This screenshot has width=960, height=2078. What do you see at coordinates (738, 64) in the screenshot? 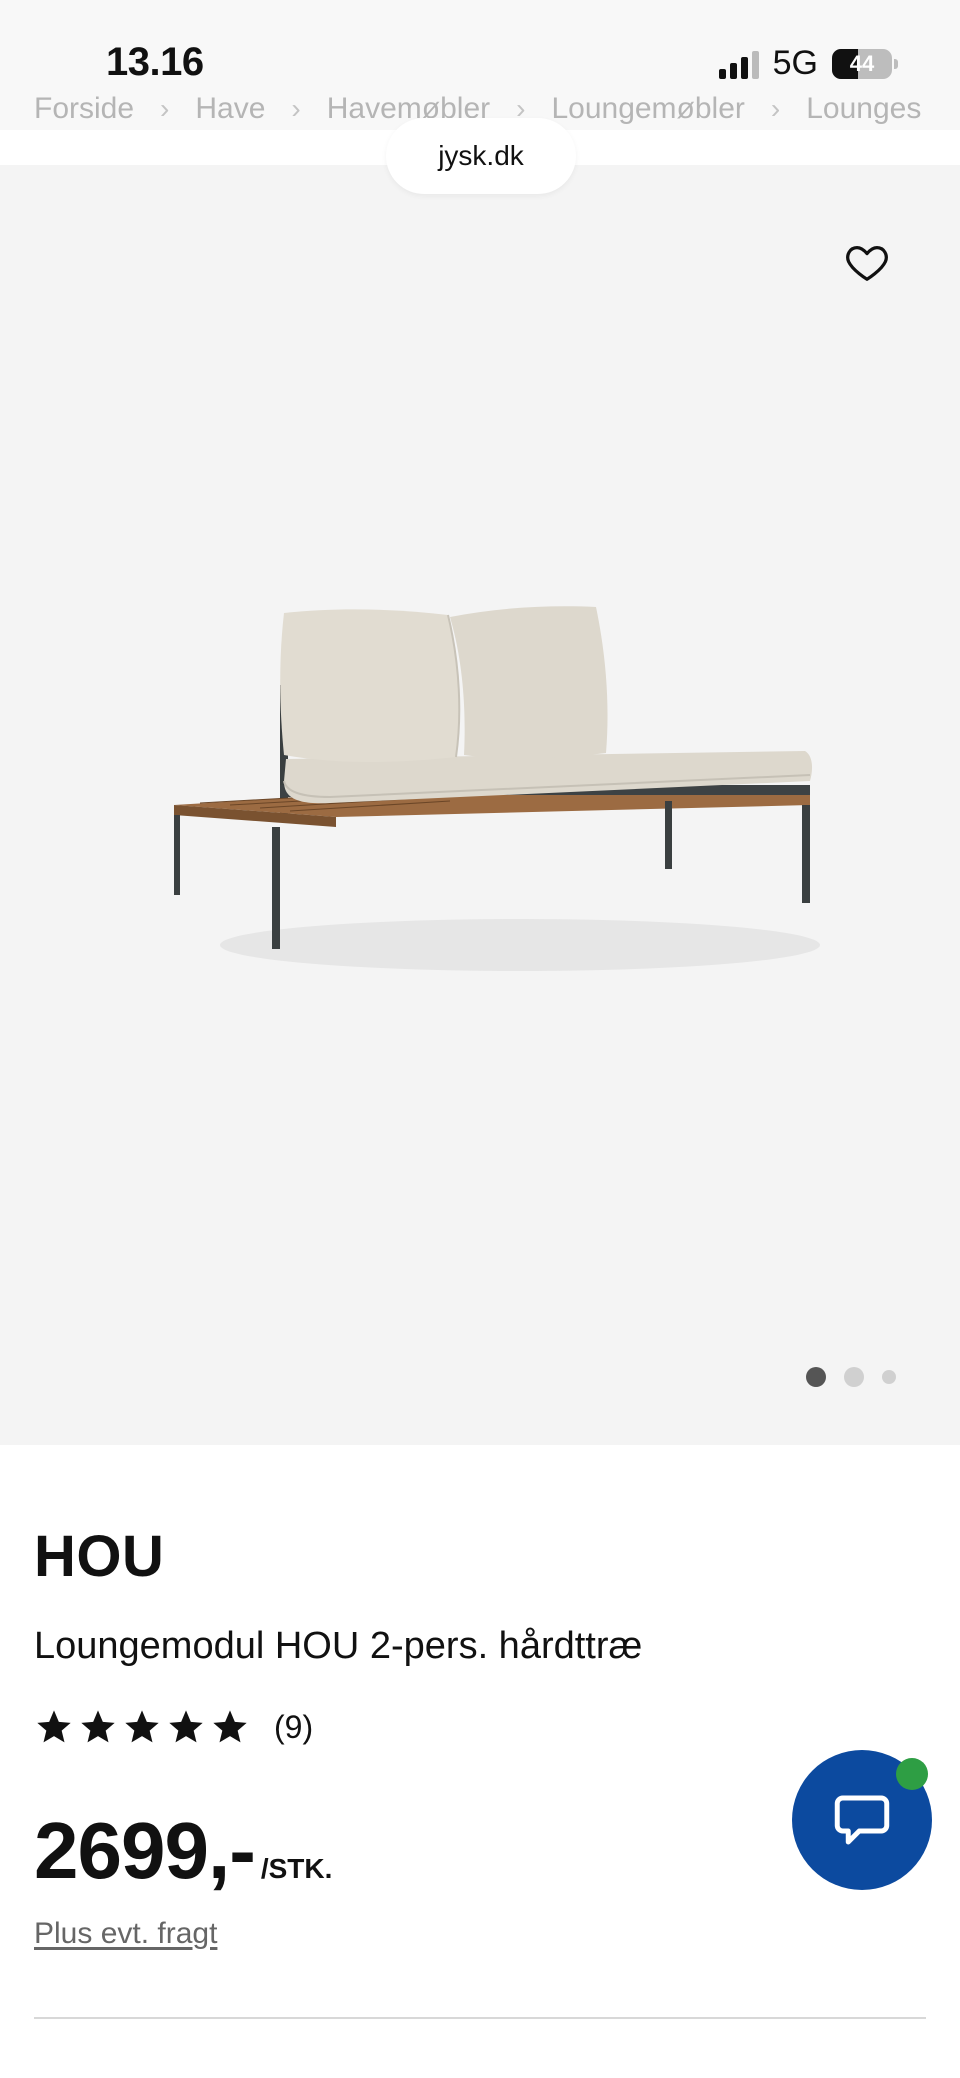
I see `cellular-signal-icon` at bounding box center [738, 64].